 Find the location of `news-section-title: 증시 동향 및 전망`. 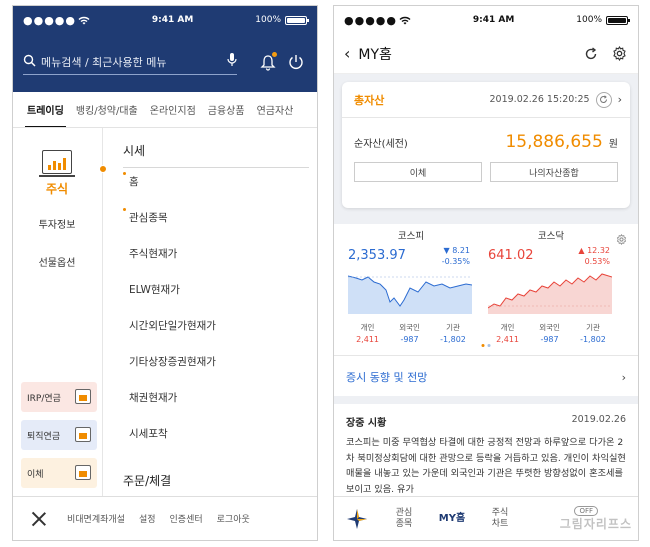

news-section-title: 증시 동향 및 전망 is located at coordinates (387, 377).